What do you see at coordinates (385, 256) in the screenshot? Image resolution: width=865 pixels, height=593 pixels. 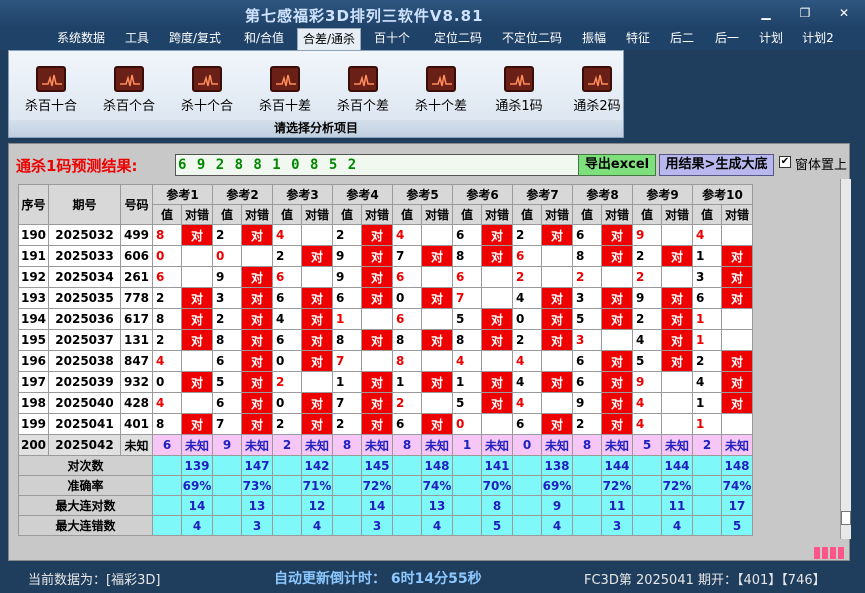 I see `table-row: 191 2025033 606 0 0 2 对 9 对 7 对 8 对 6 8 对 2 对 1 对` at bounding box center [385, 256].